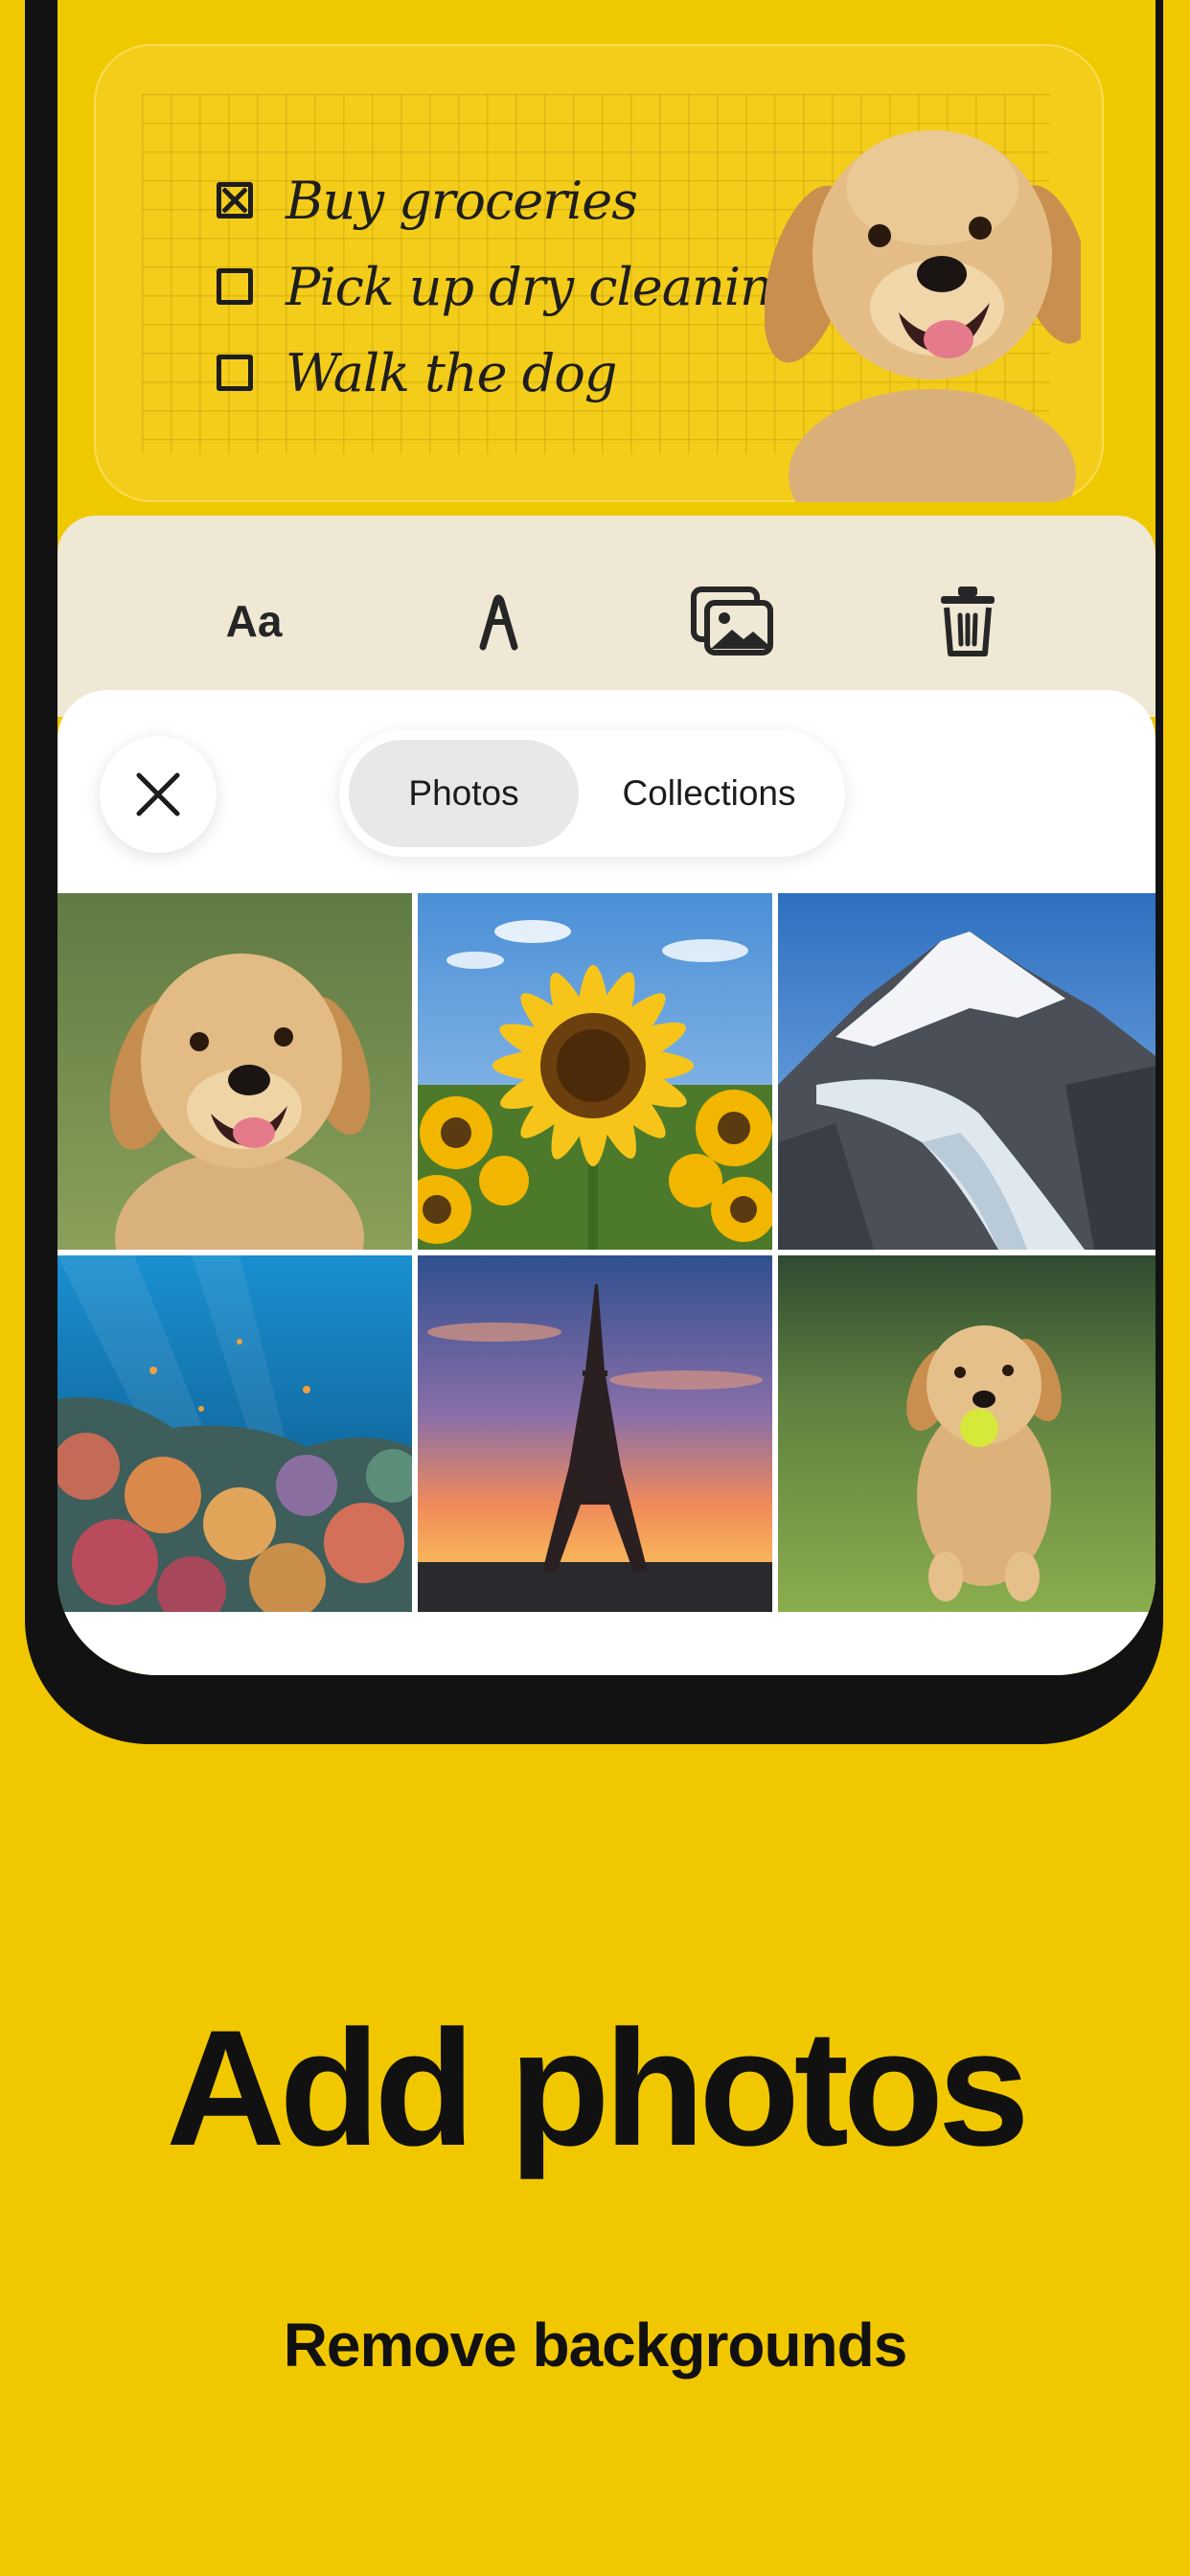 Image resolution: width=1190 pixels, height=2576 pixels. What do you see at coordinates (234, 1071) in the screenshot?
I see `photo-thumbnail-puppy` at bounding box center [234, 1071].